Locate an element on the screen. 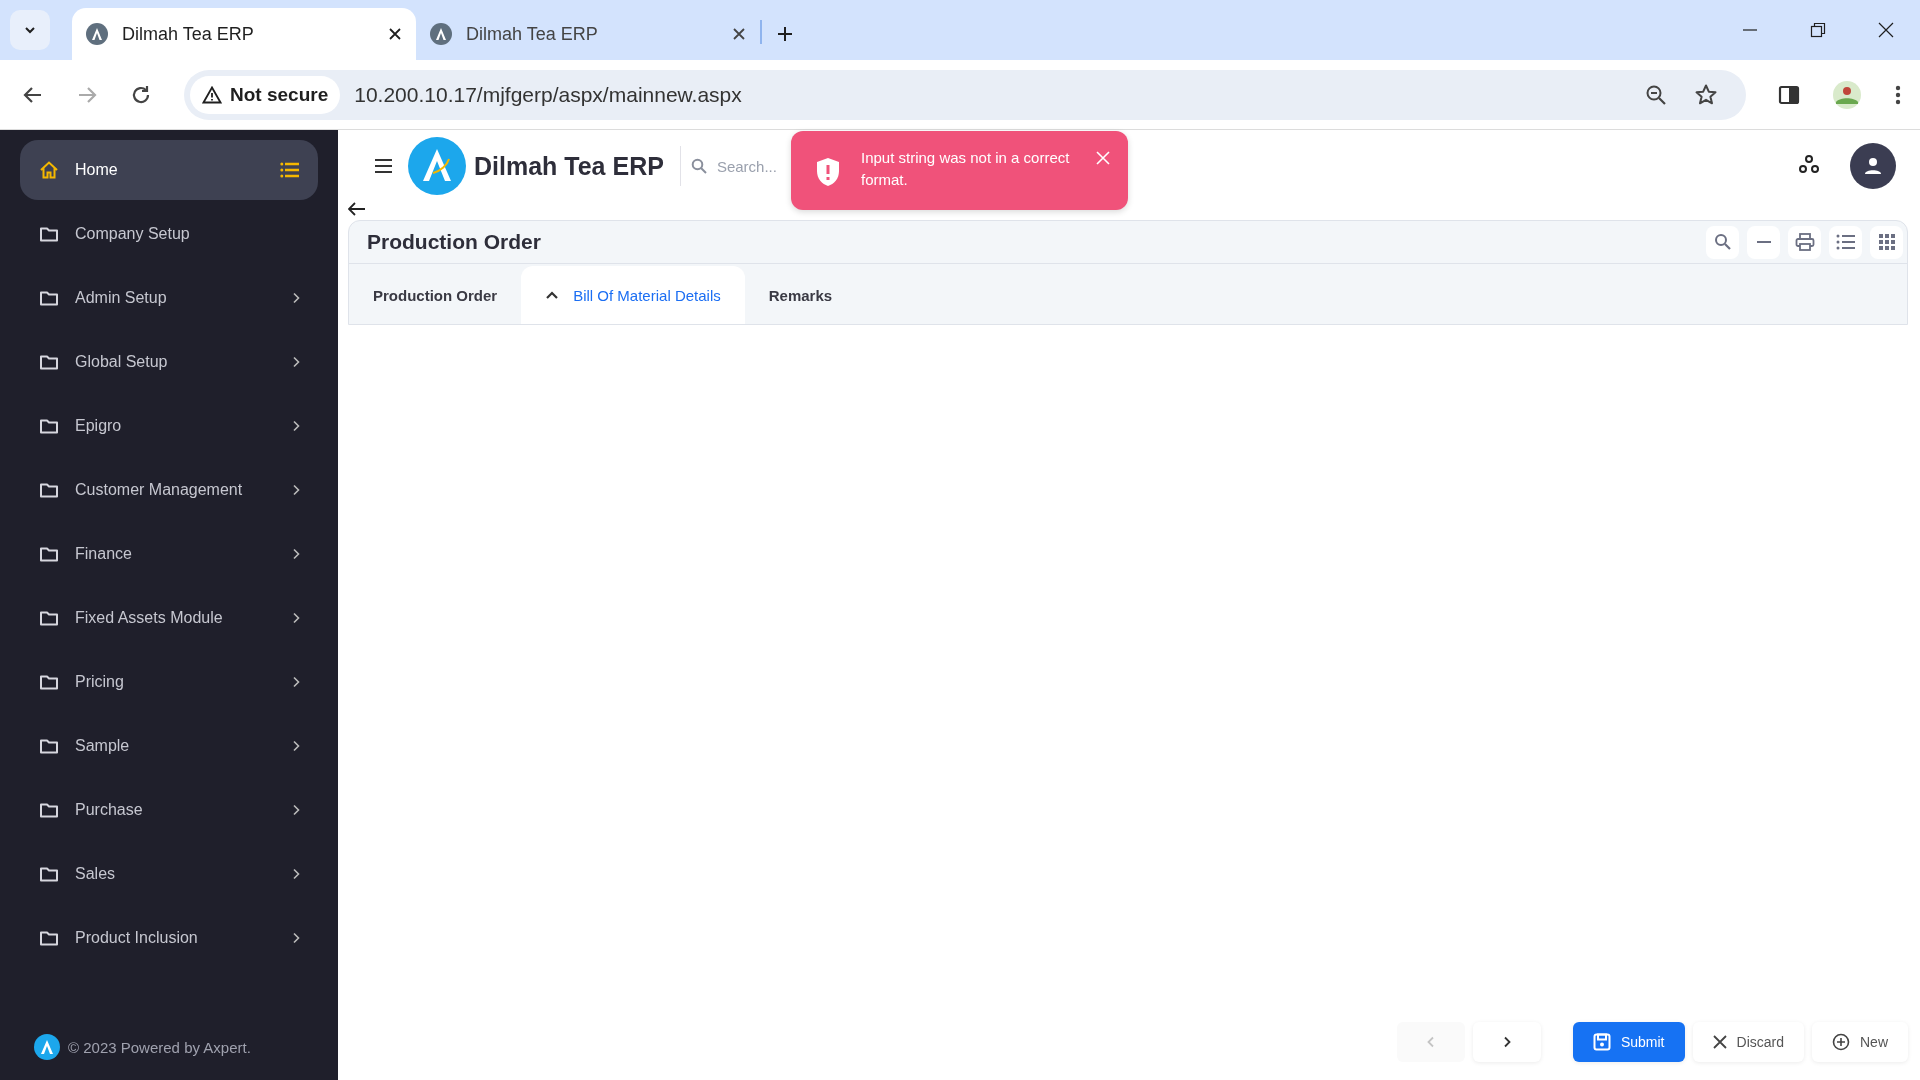  list-view-button is located at coordinates (1845, 242).